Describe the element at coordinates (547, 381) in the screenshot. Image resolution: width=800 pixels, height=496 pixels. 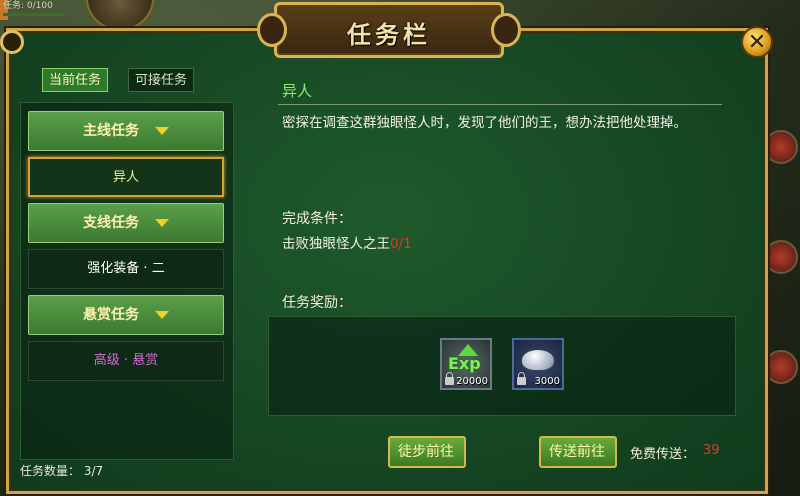
I see `reward-amount: 3000` at that location.